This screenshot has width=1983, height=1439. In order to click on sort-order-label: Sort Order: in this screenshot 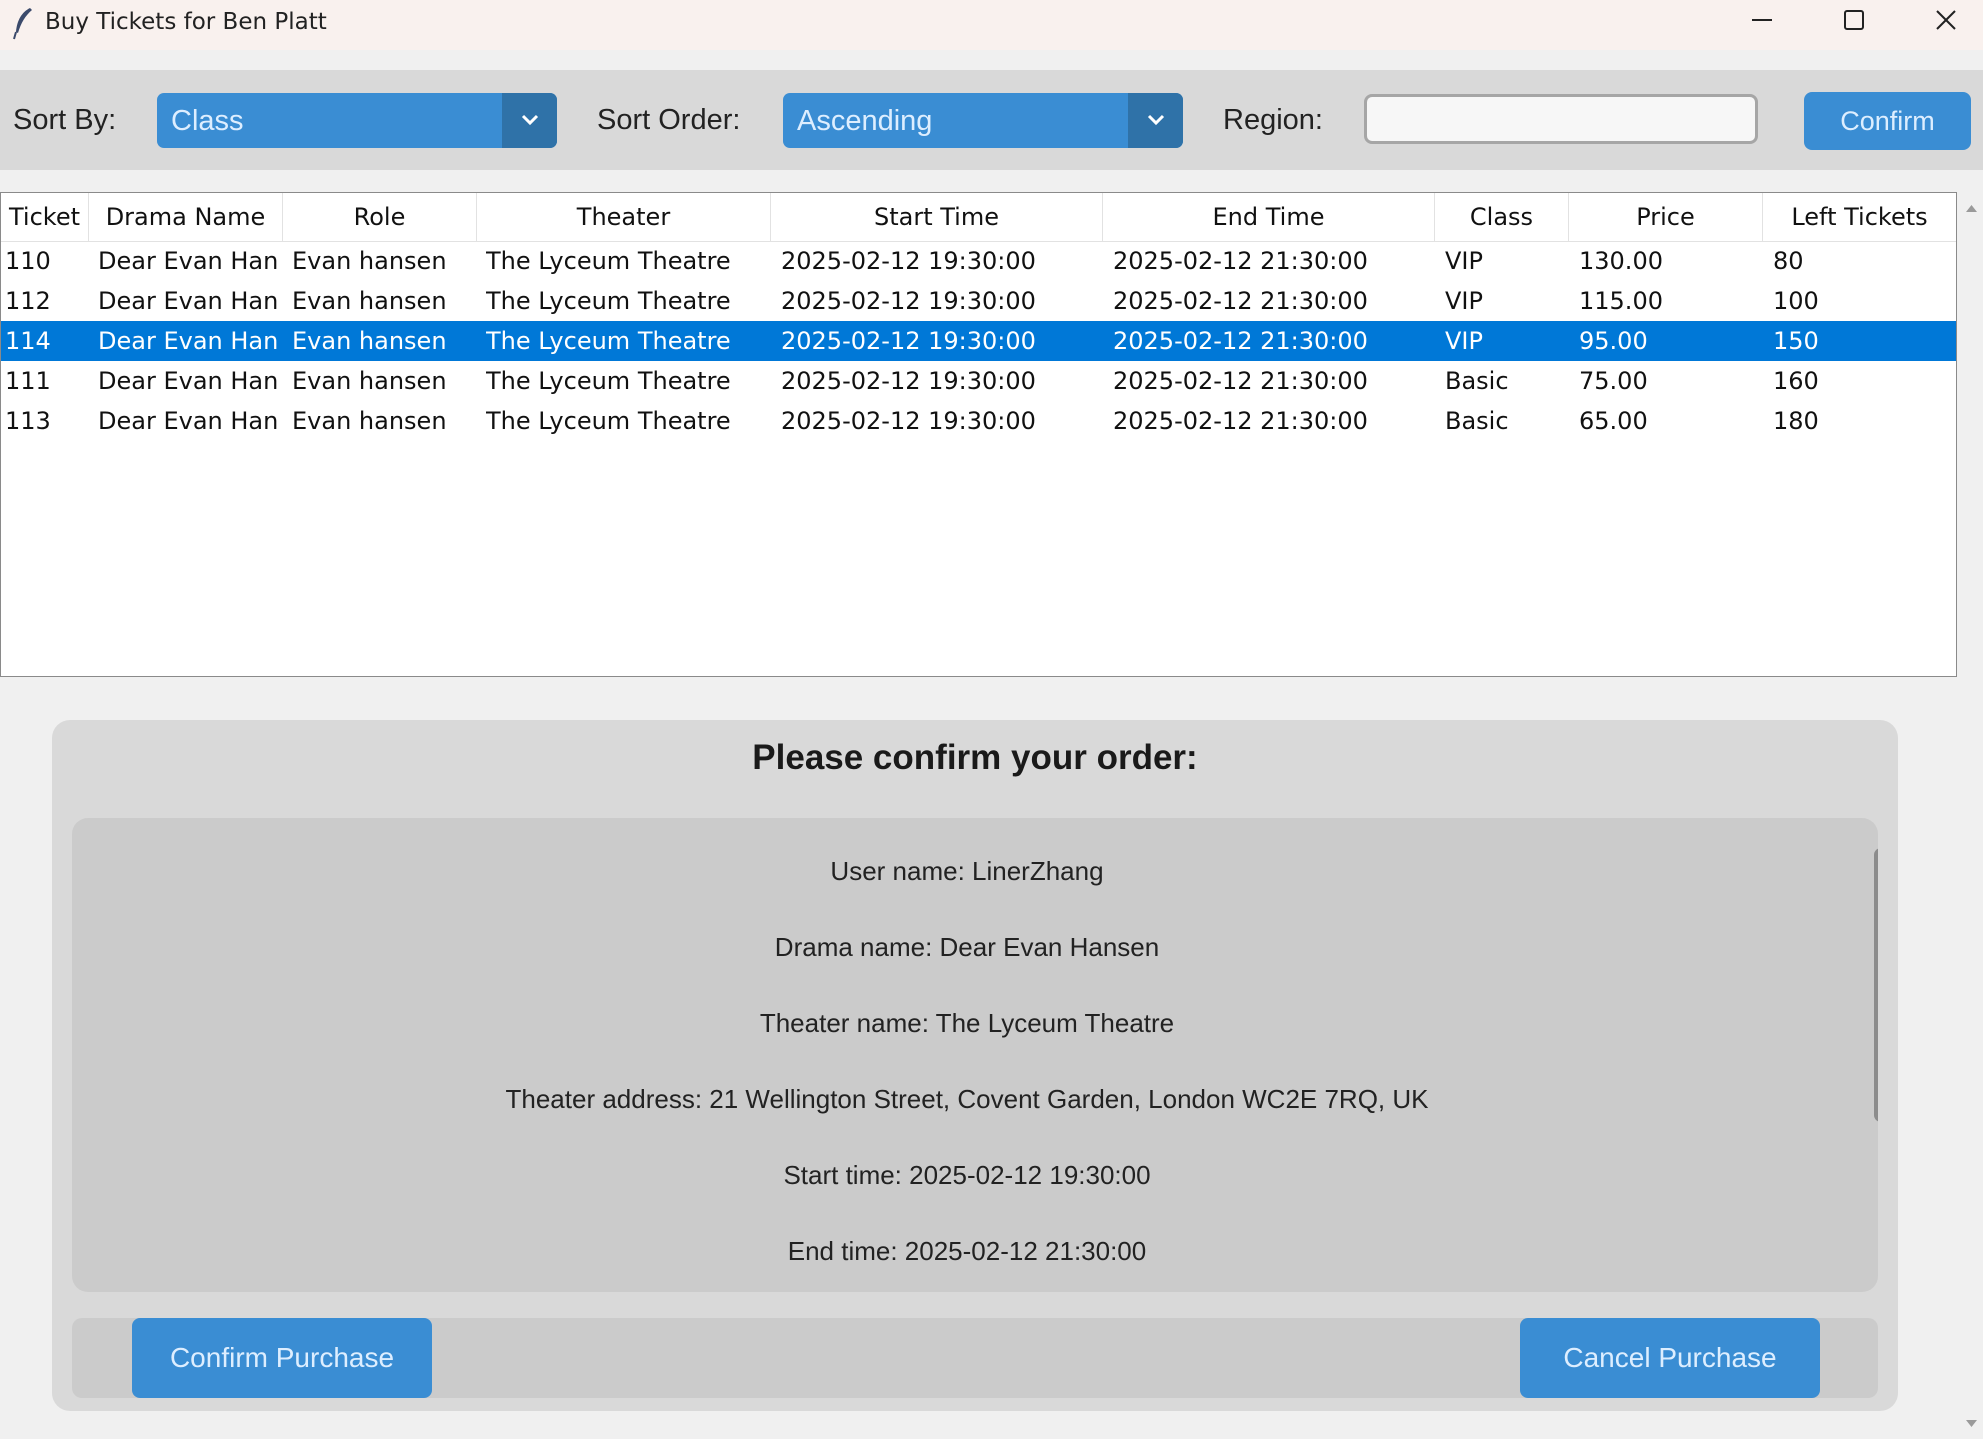, I will do `click(669, 120)`.